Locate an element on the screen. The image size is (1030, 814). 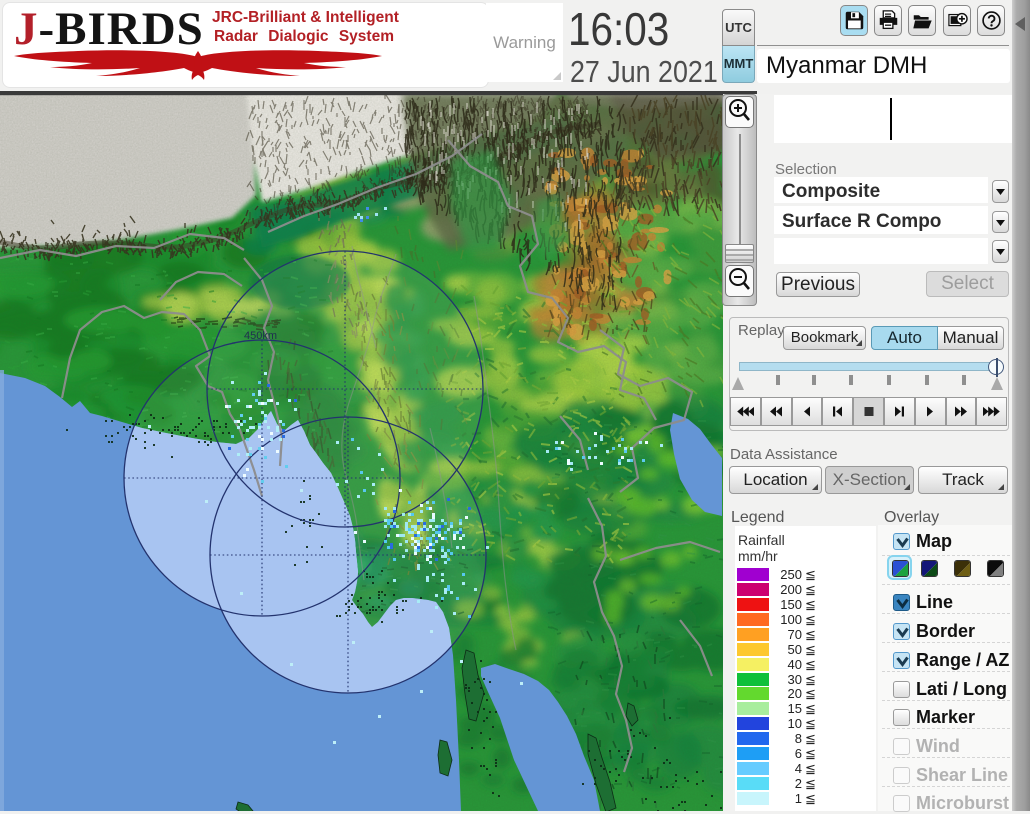
svg-text: 450km is located at coordinates (260, 336).